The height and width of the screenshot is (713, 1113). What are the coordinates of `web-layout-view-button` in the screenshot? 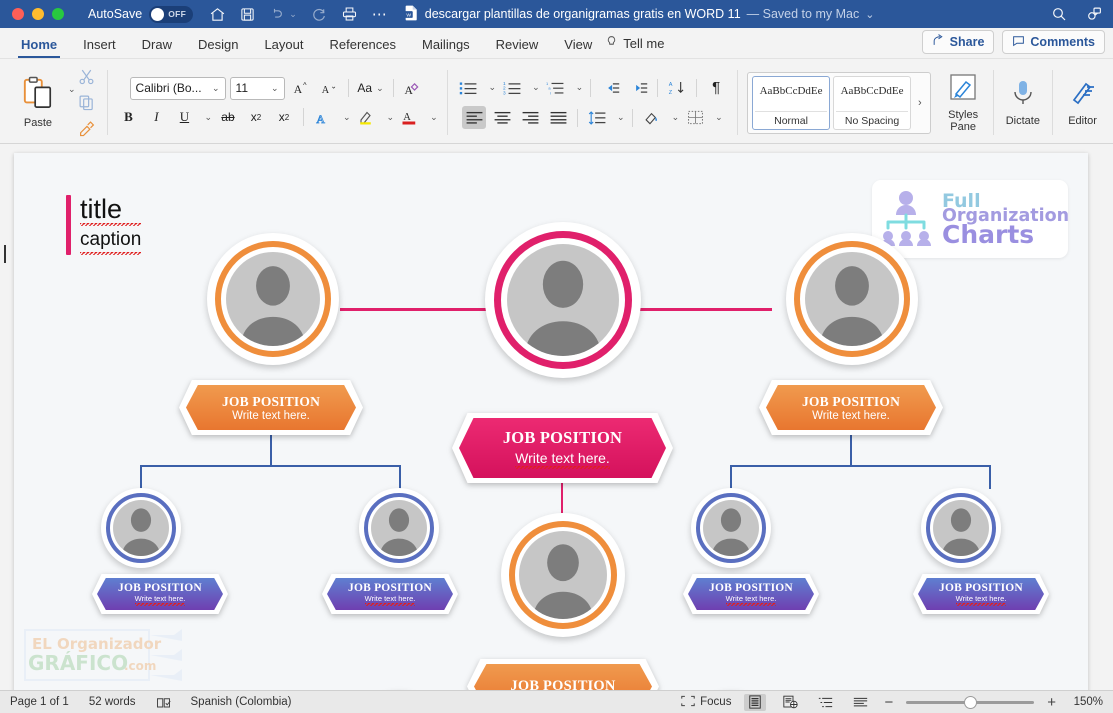 It's located at (790, 702).